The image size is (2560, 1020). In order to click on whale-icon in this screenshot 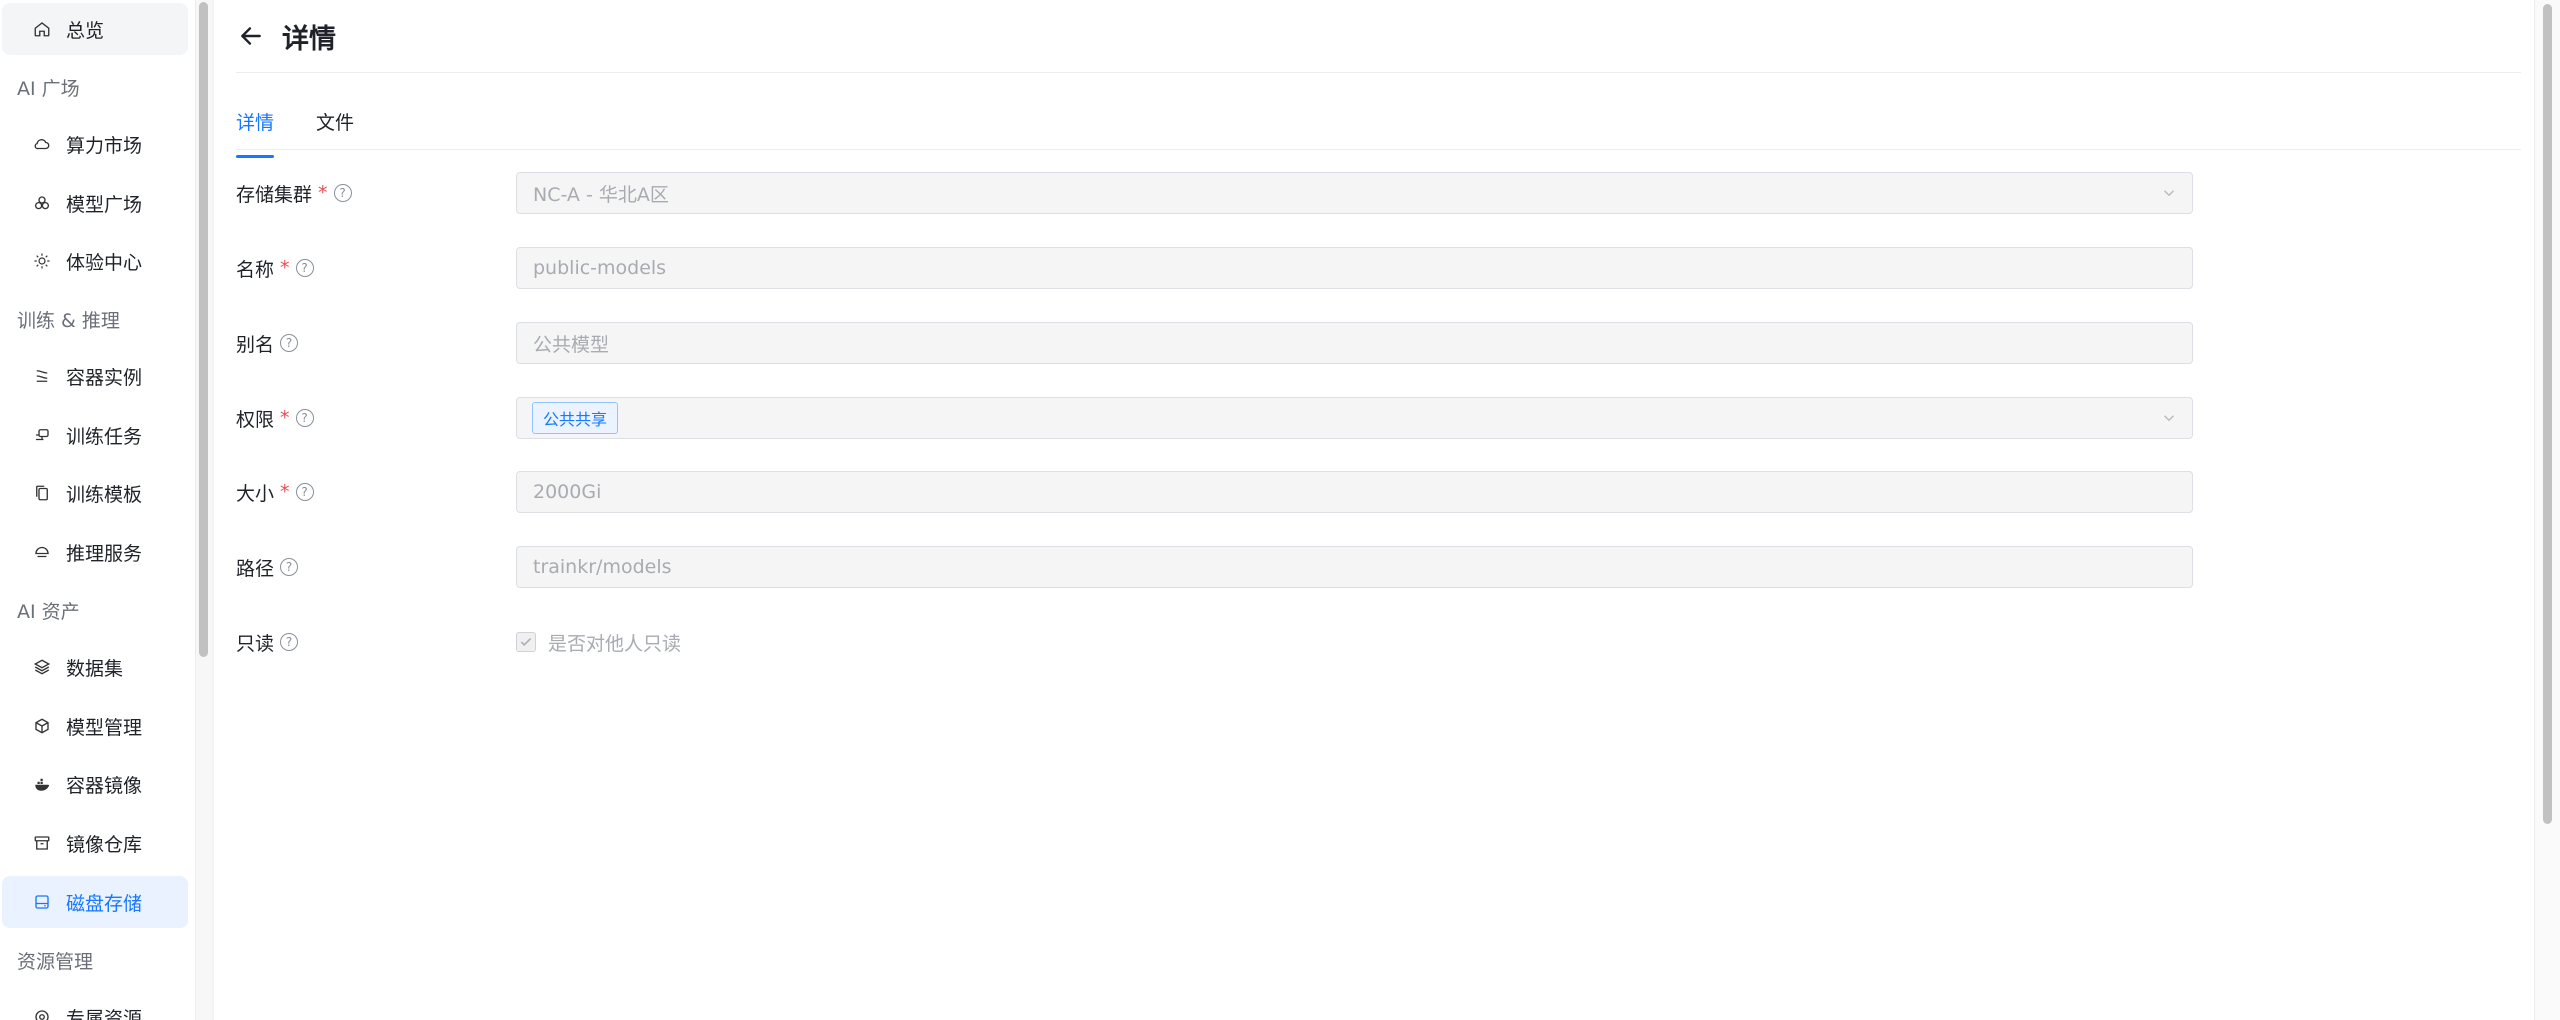, I will do `click(42, 784)`.